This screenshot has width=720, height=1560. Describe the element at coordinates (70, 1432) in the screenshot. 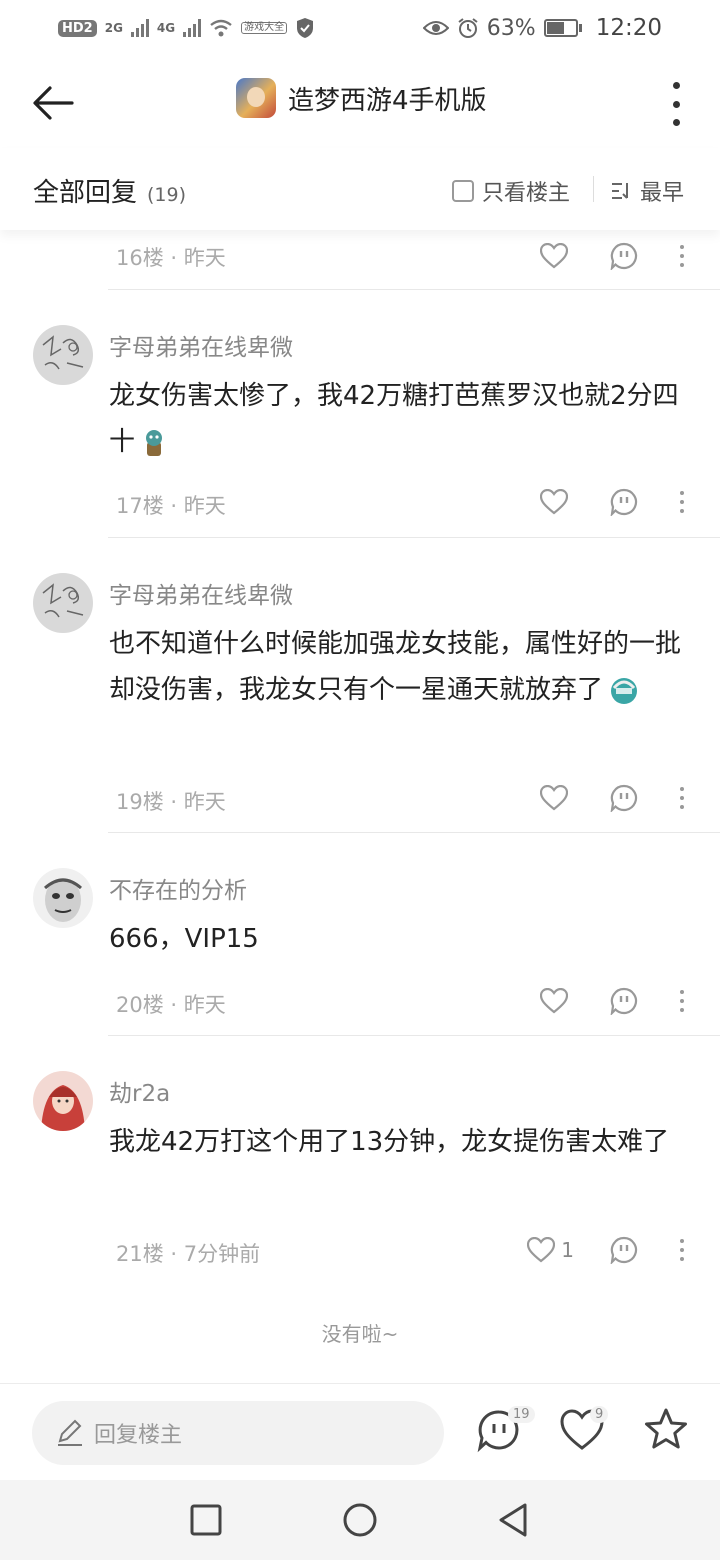

I see `pencil-icon` at that location.